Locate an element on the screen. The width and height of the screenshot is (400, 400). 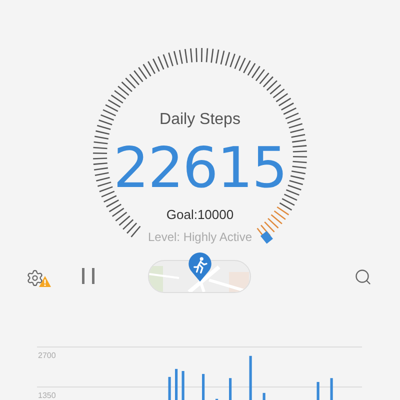
pause-icon is located at coordinates (88, 276).